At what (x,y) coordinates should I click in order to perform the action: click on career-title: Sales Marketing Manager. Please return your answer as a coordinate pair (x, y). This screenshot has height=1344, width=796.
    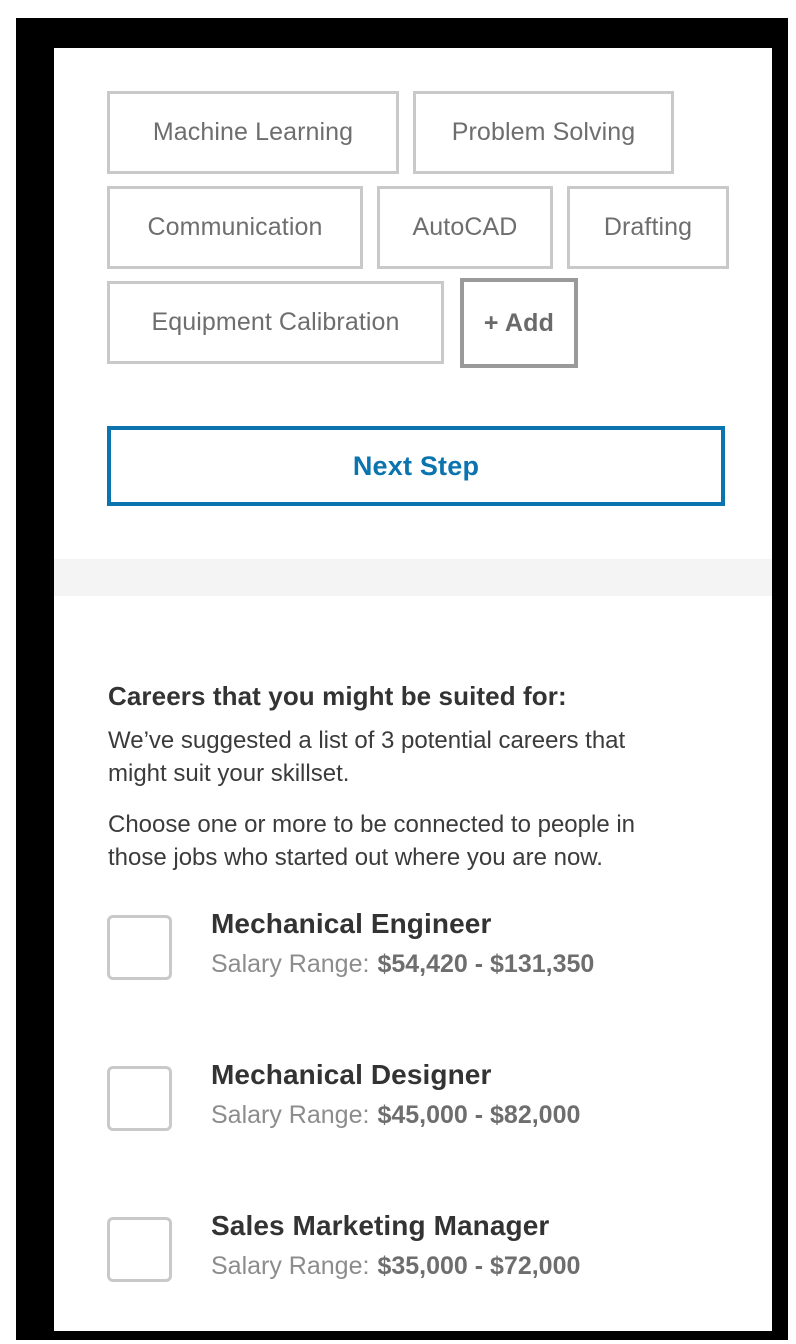
    Looking at the image, I should click on (380, 1225).